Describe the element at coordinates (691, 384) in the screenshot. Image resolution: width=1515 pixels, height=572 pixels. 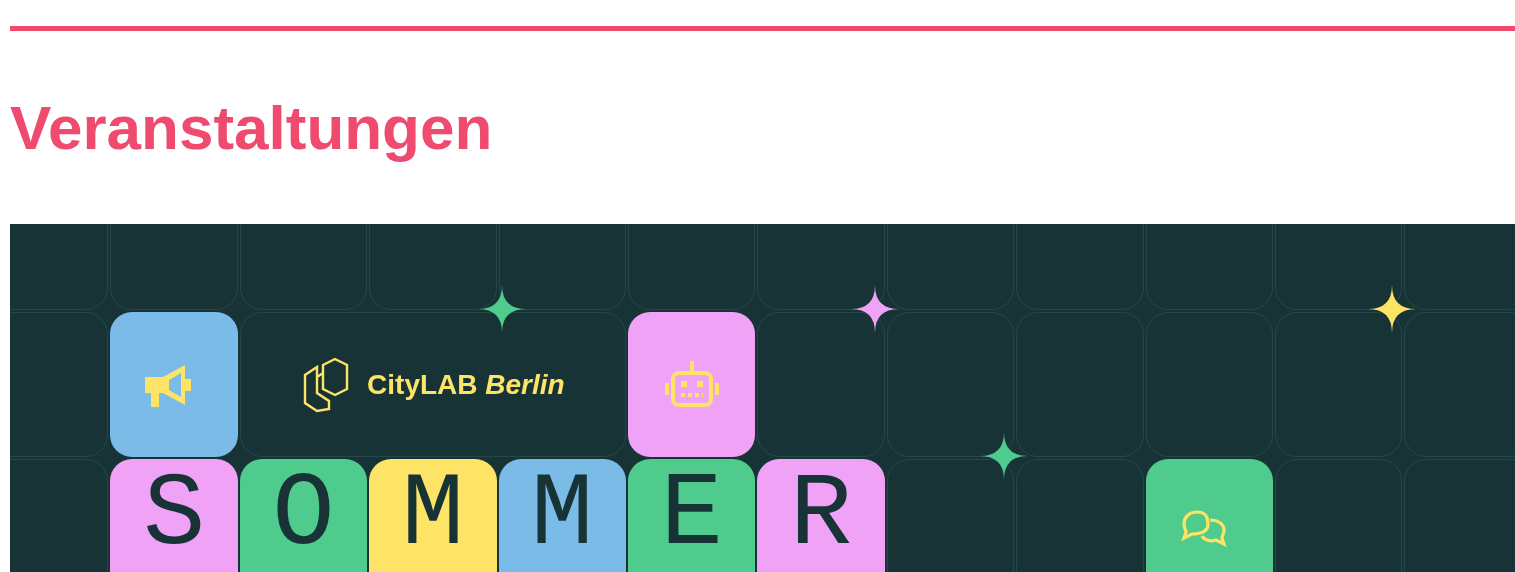
I see `robot-icon` at that location.